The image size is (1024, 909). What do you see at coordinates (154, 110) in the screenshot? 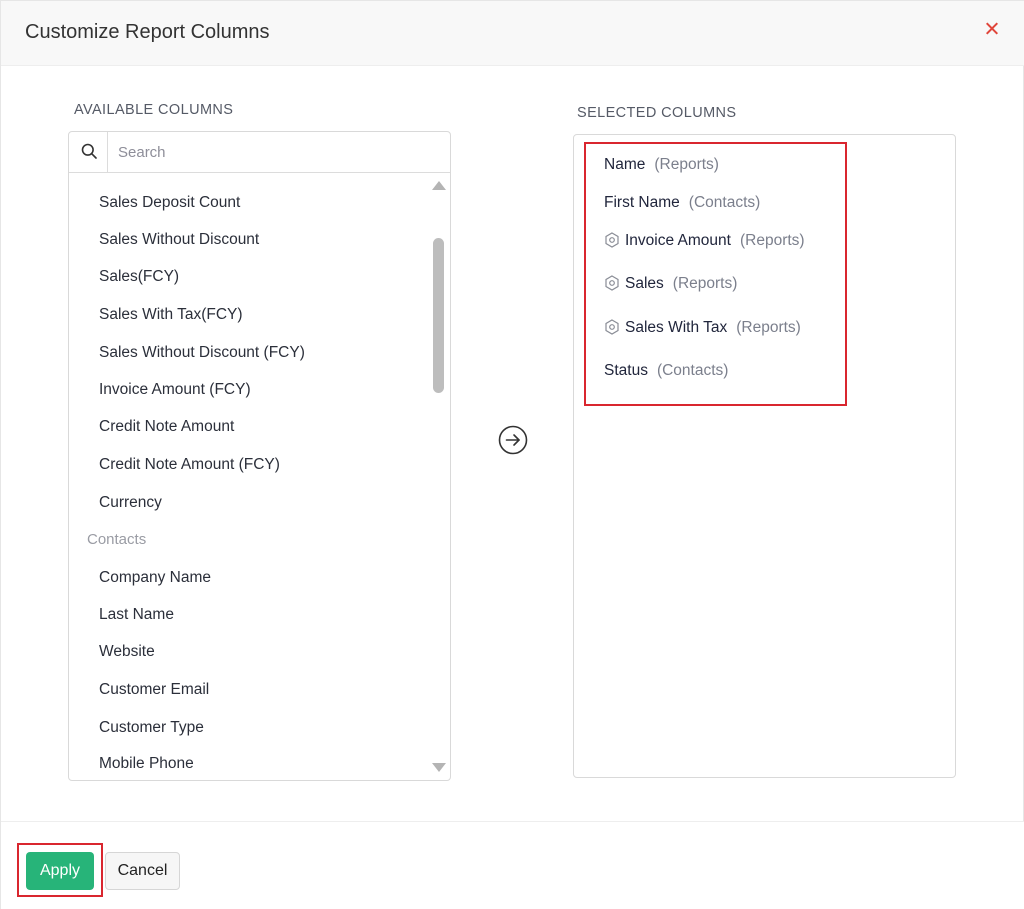
I see `available-columns-label: AVAILABLE COLUMNS` at bounding box center [154, 110].